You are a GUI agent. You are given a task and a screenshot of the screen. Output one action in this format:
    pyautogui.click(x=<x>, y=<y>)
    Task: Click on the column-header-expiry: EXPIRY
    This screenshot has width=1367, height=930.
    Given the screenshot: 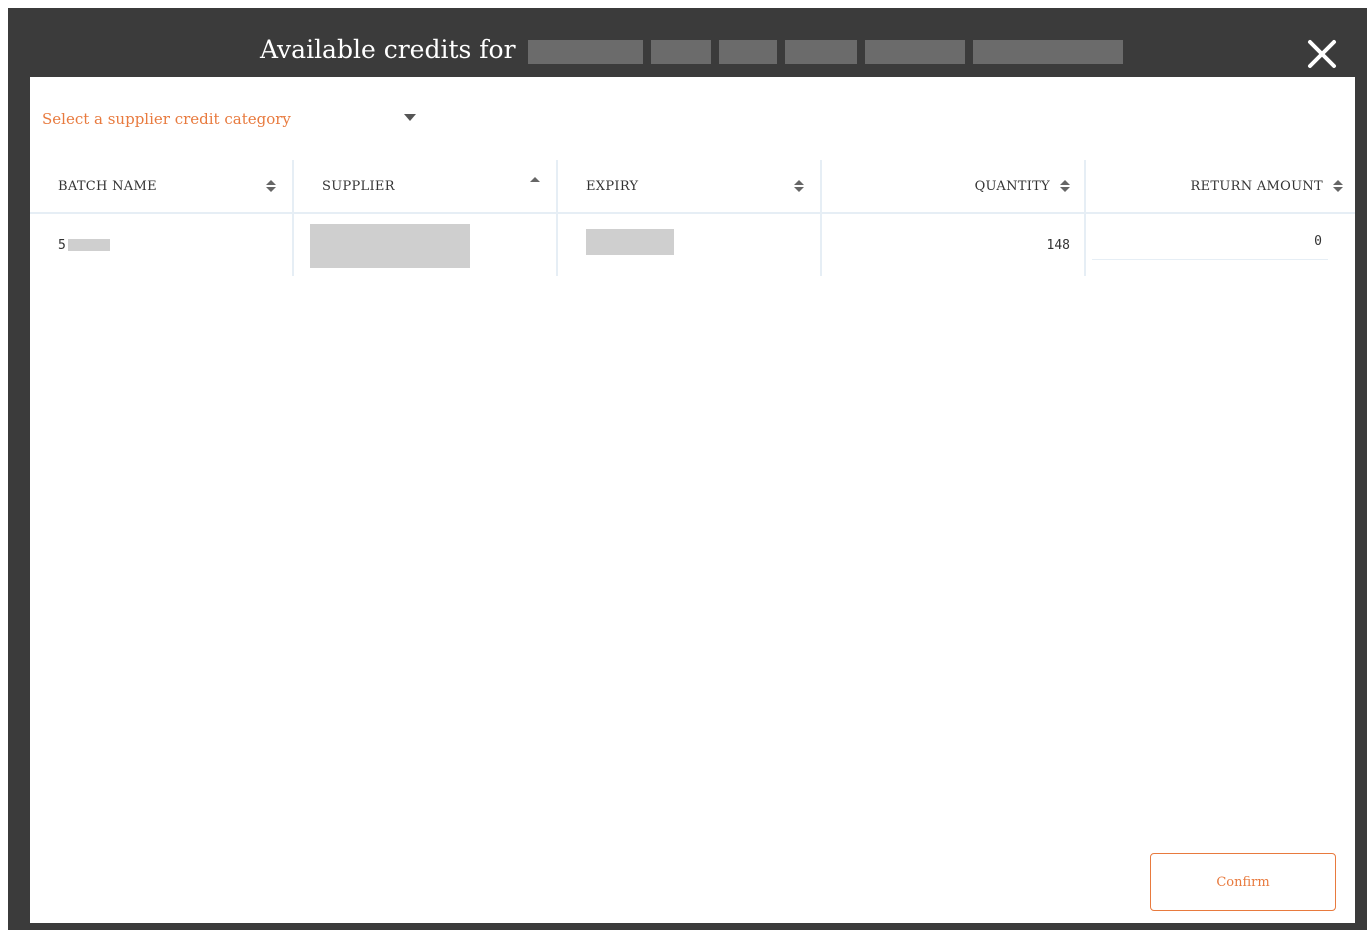 What is the action you would take?
    pyautogui.click(x=690, y=186)
    